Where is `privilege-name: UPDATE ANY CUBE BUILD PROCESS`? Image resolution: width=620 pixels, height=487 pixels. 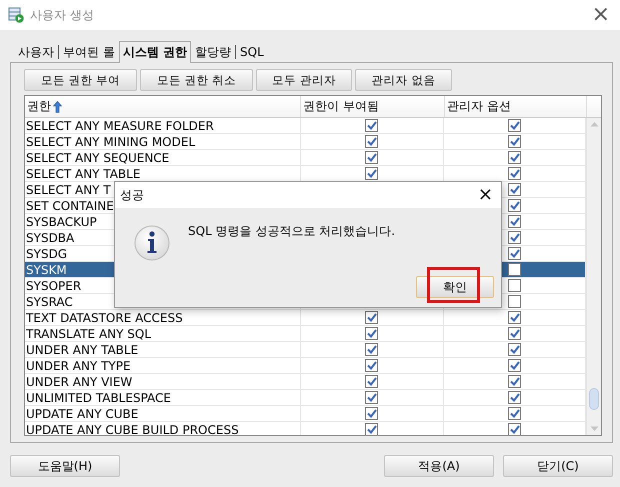 privilege-name: UPDATE ANY CUBE BUILD PROCESS is located at coordinates (132, 428).